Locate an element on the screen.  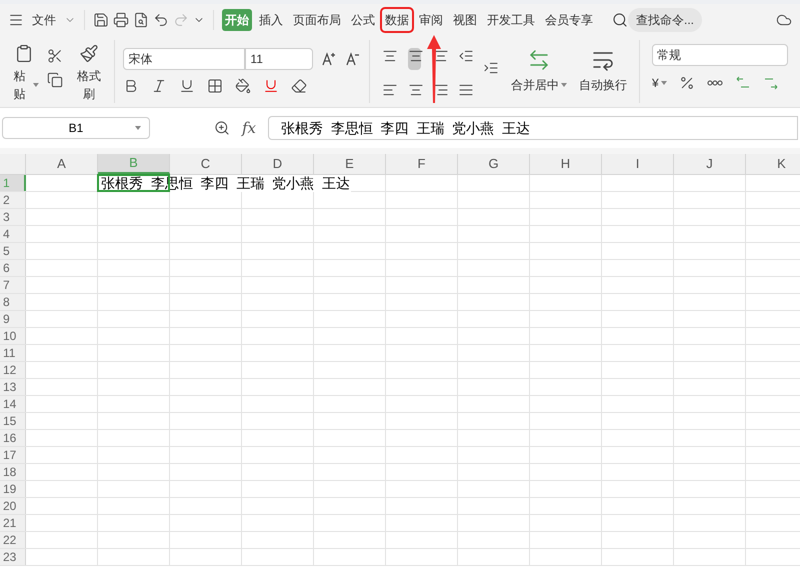
column-header: I is located at coordinates (638, 164).